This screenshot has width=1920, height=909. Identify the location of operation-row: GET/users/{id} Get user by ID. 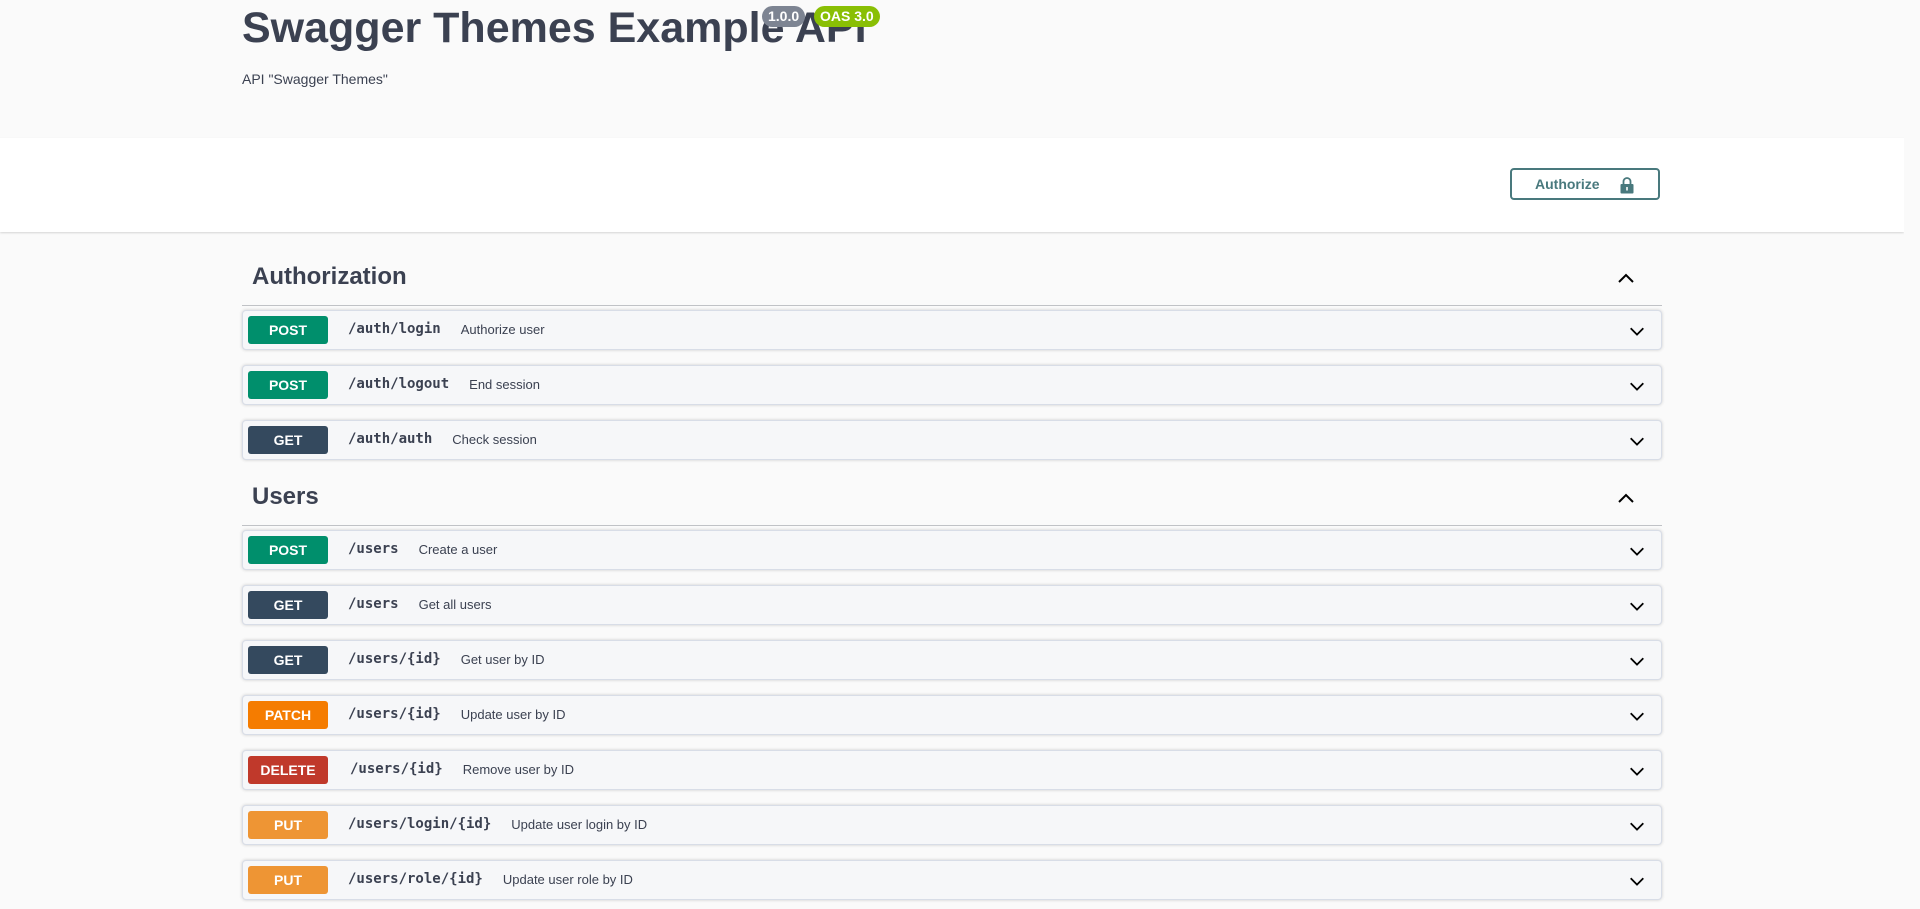
(952, 660).